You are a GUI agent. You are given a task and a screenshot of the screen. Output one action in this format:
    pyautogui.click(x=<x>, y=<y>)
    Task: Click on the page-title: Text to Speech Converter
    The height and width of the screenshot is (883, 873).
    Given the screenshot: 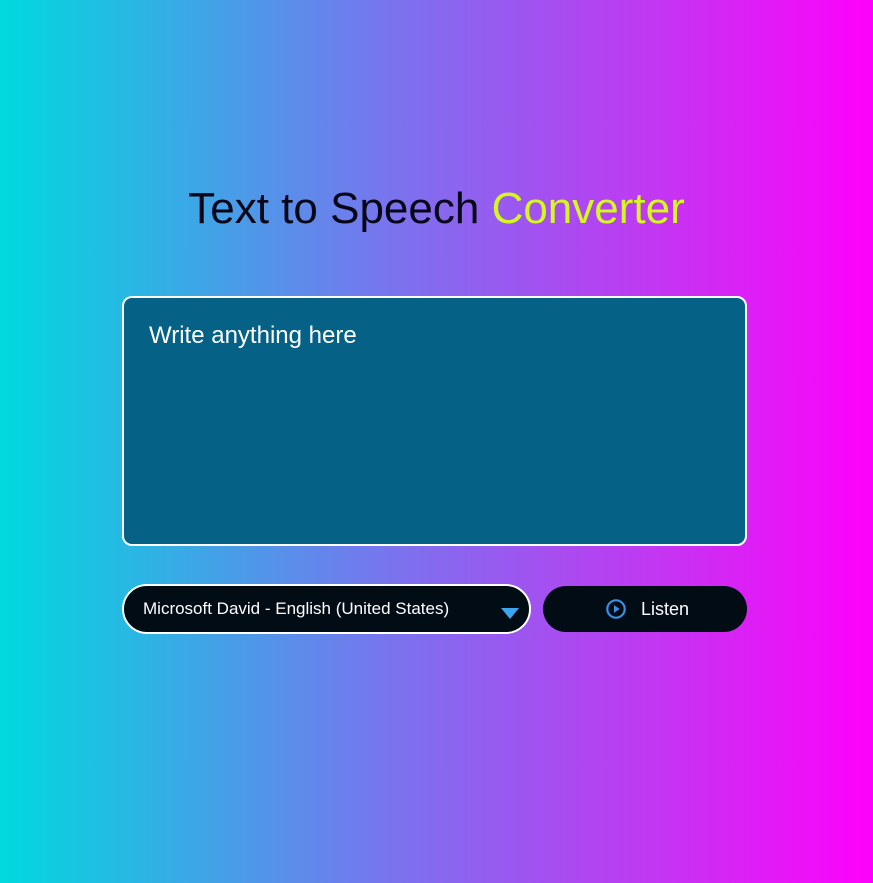 What is the action you would take?
    pyautogui.click(x=436, y=209)
    